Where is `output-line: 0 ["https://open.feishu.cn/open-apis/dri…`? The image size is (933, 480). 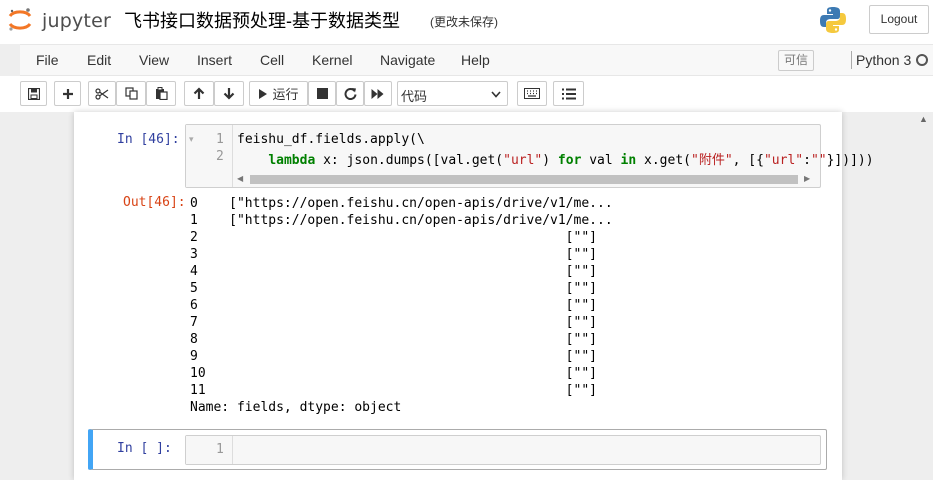 output-line: 0 ["https://open.feishu.cn/open-apis/dri… is located at coordinates (401, 203).